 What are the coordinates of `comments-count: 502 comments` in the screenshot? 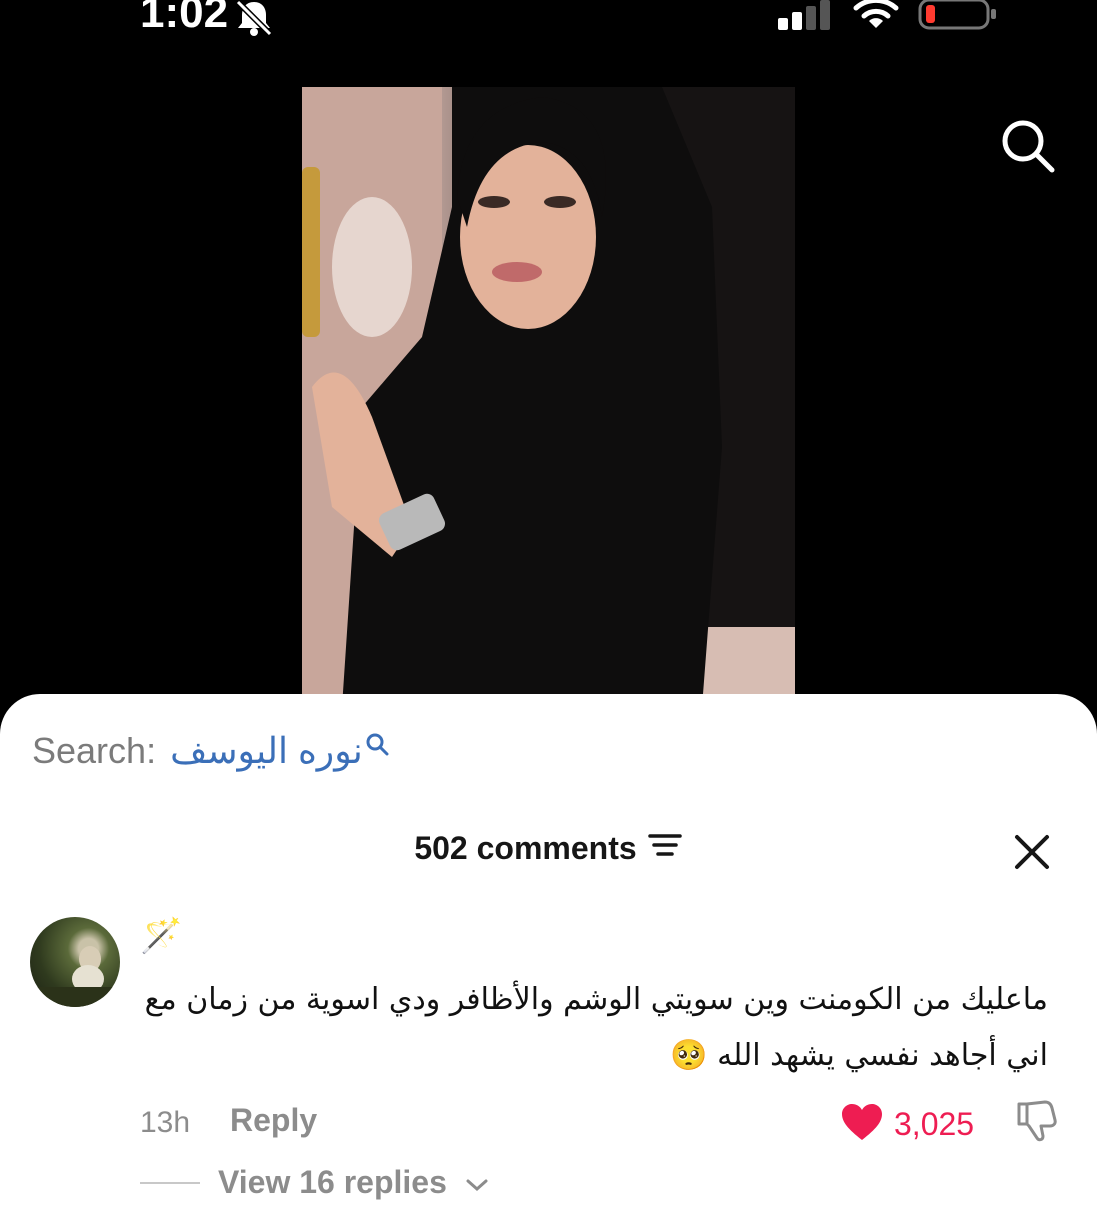 It's located at (525, 848).